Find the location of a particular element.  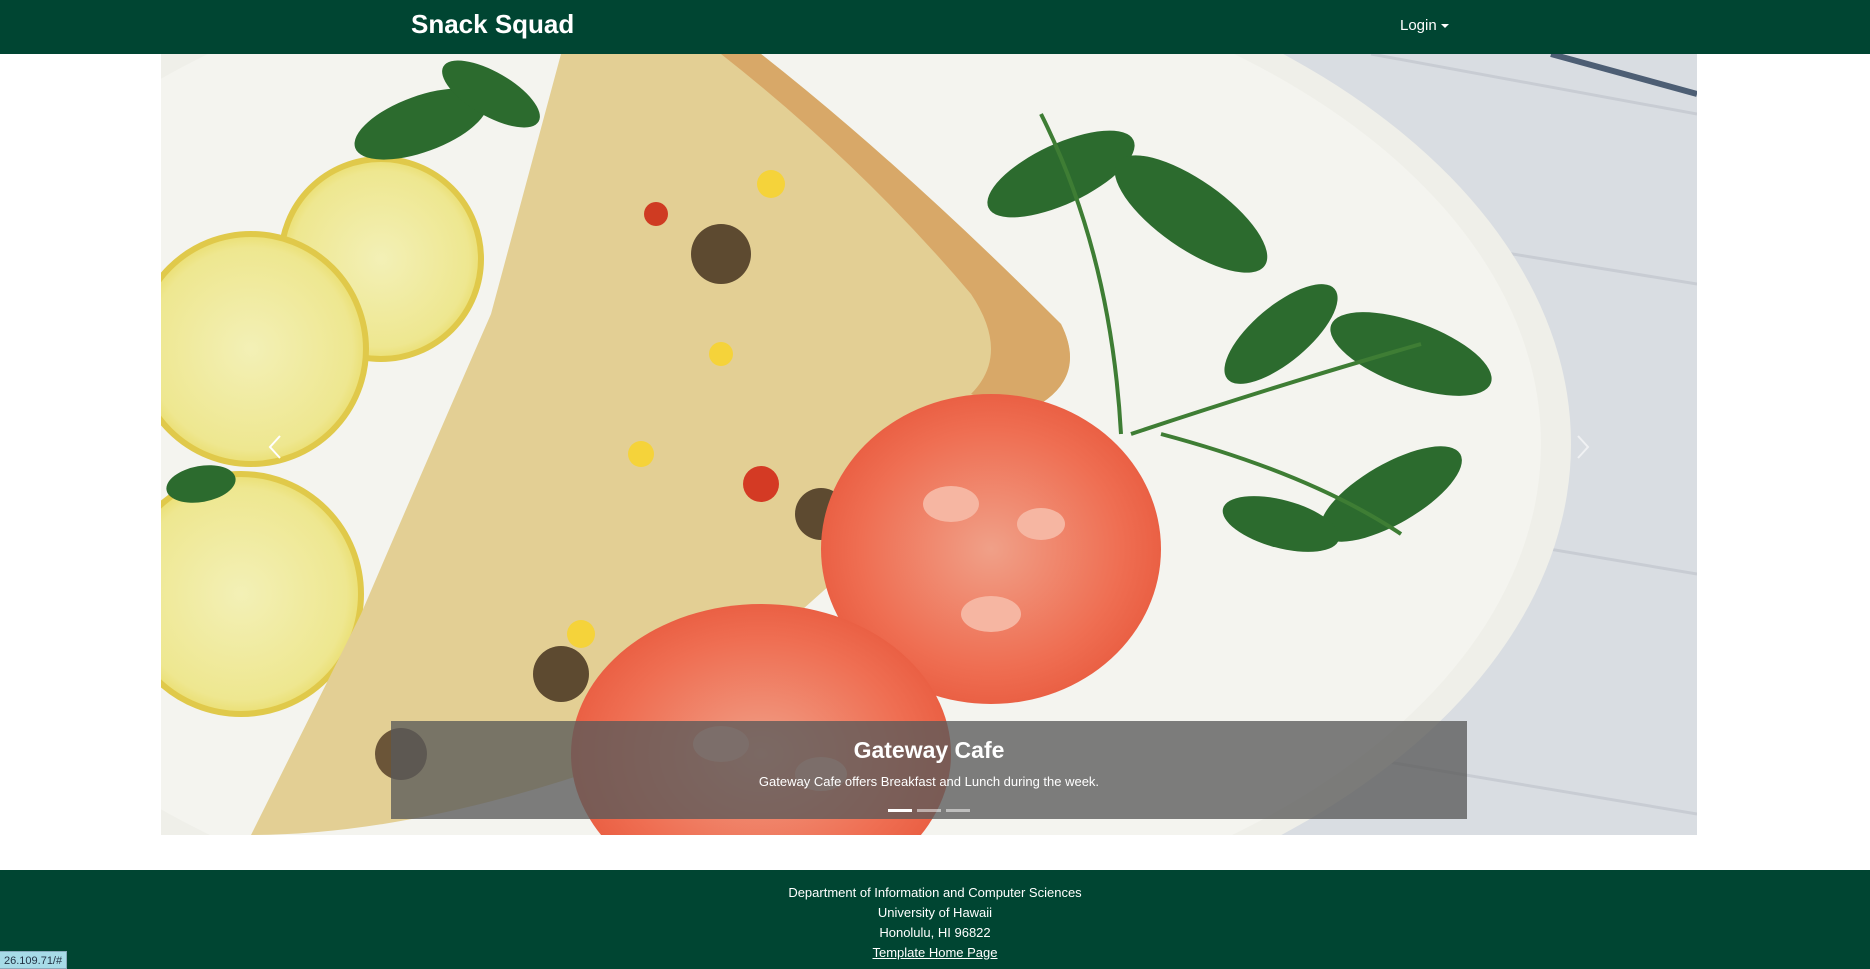

chevron-right-icon is located at coordinates (1583, 447).